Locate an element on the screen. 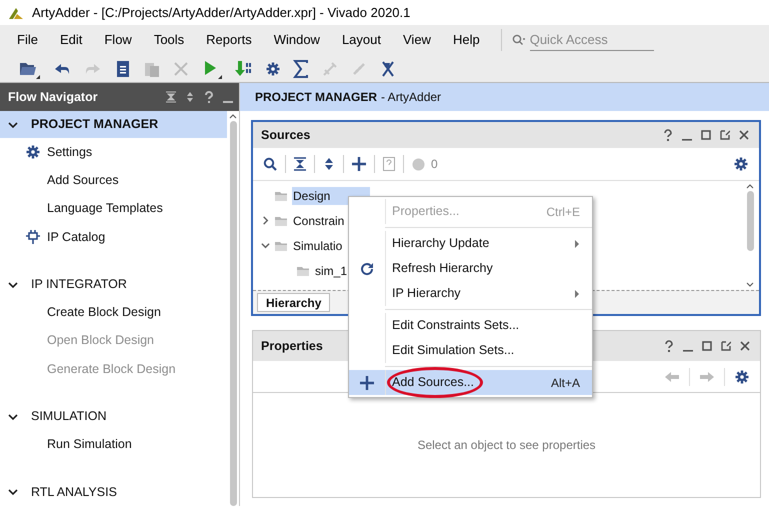 The width and height of the screenshot is (769, 507). header-title: PROJECT MANAGER is located at coordinates (316, 97).